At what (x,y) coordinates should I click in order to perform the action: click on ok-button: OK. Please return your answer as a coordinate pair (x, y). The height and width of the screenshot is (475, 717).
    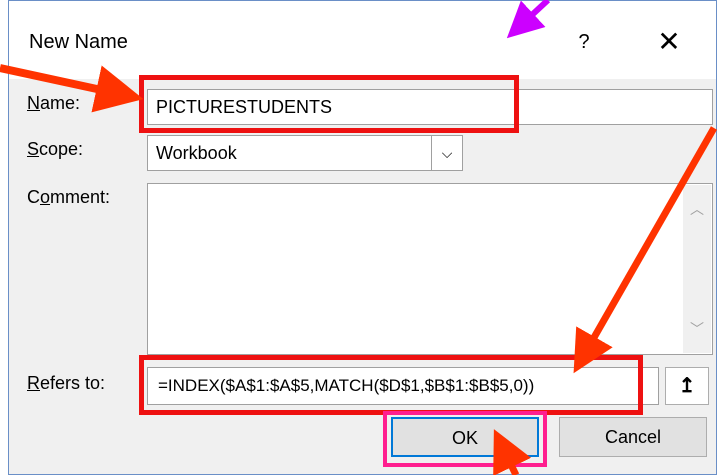
    Looking at the image, I should click on (465, 437).